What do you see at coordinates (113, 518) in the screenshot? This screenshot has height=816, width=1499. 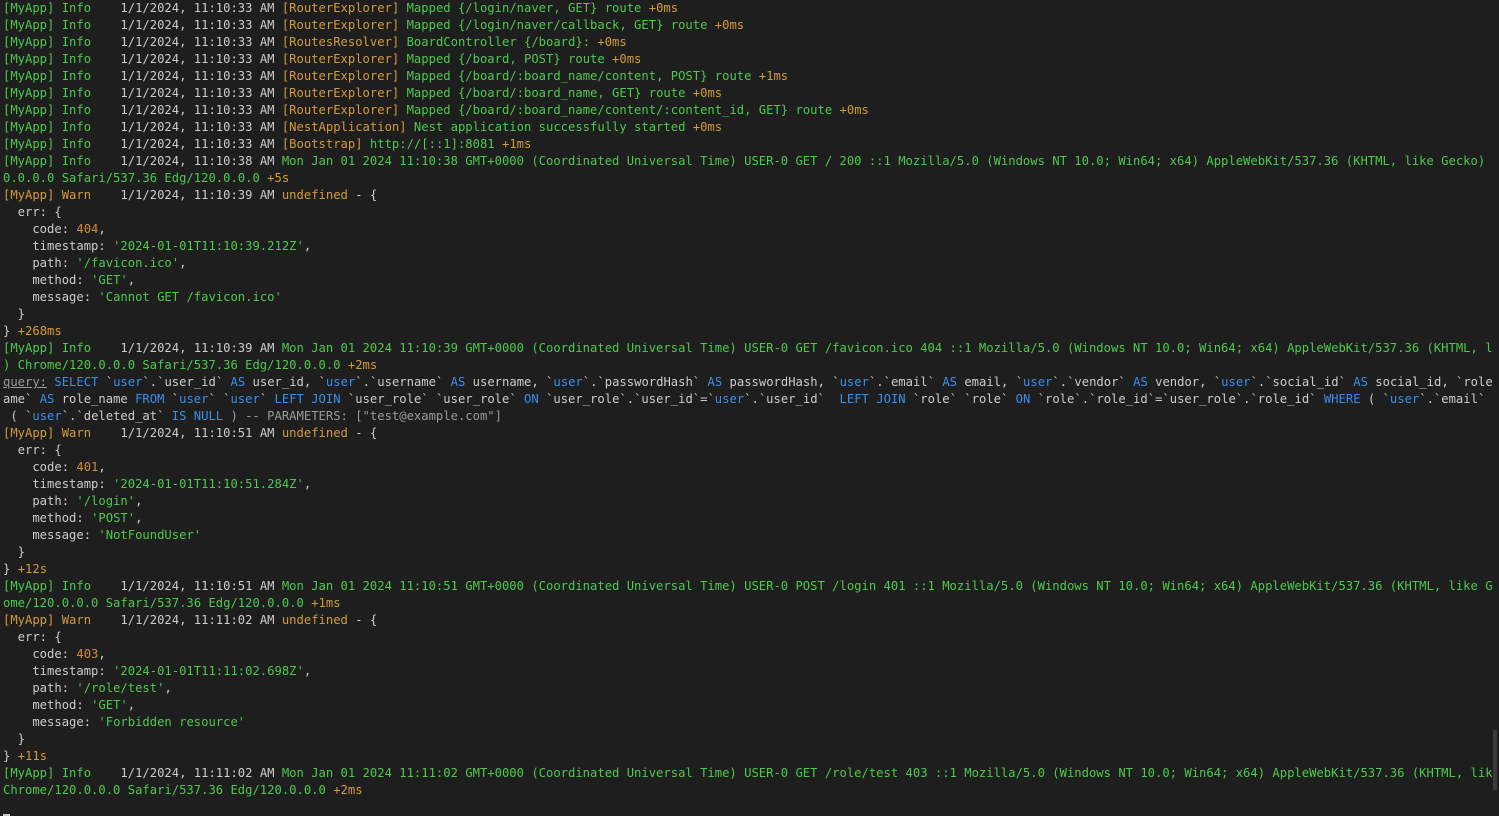 I see `log-segment: 'POST'` at bounding box center [113, 518].